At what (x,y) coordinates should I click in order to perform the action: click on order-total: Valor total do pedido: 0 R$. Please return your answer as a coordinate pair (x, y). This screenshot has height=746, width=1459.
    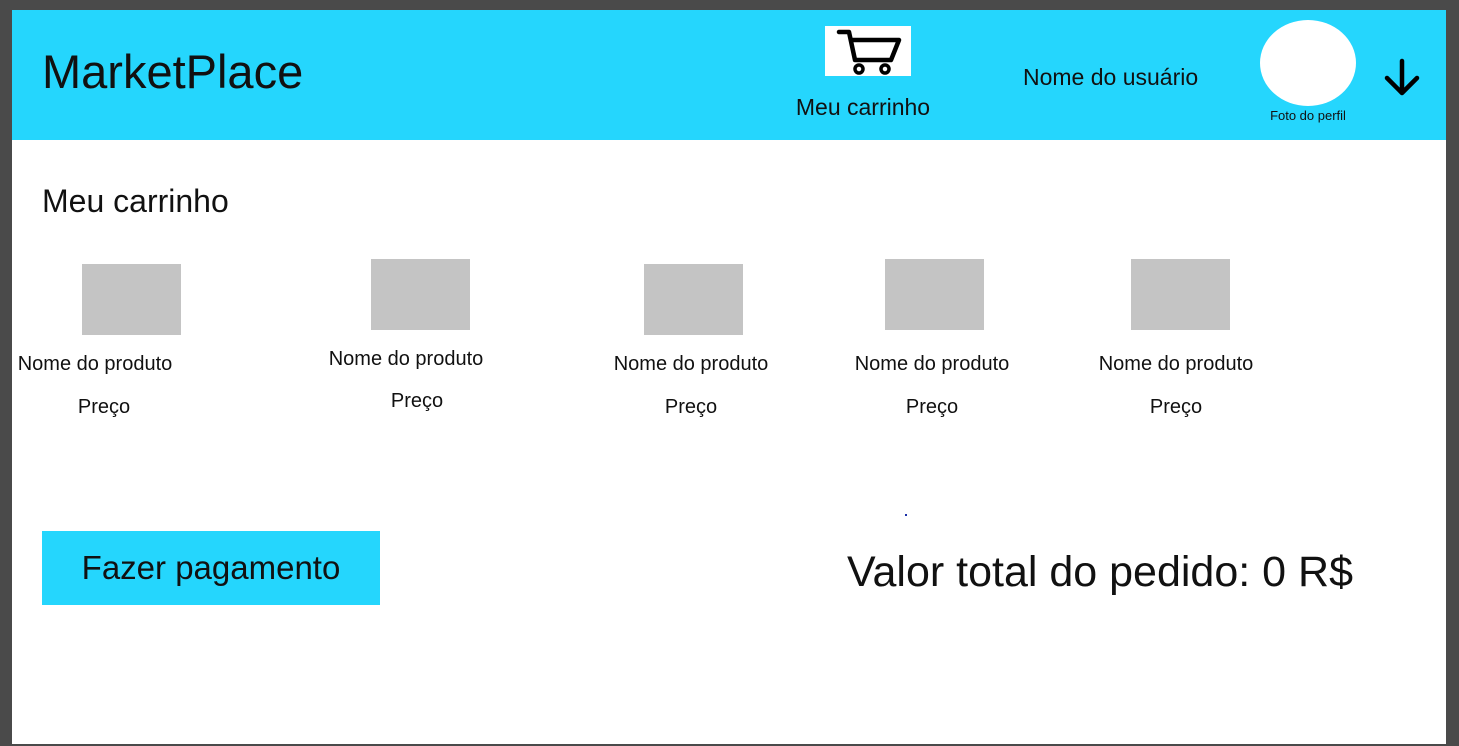
    Looking at the image, I should click on (1100, 572).